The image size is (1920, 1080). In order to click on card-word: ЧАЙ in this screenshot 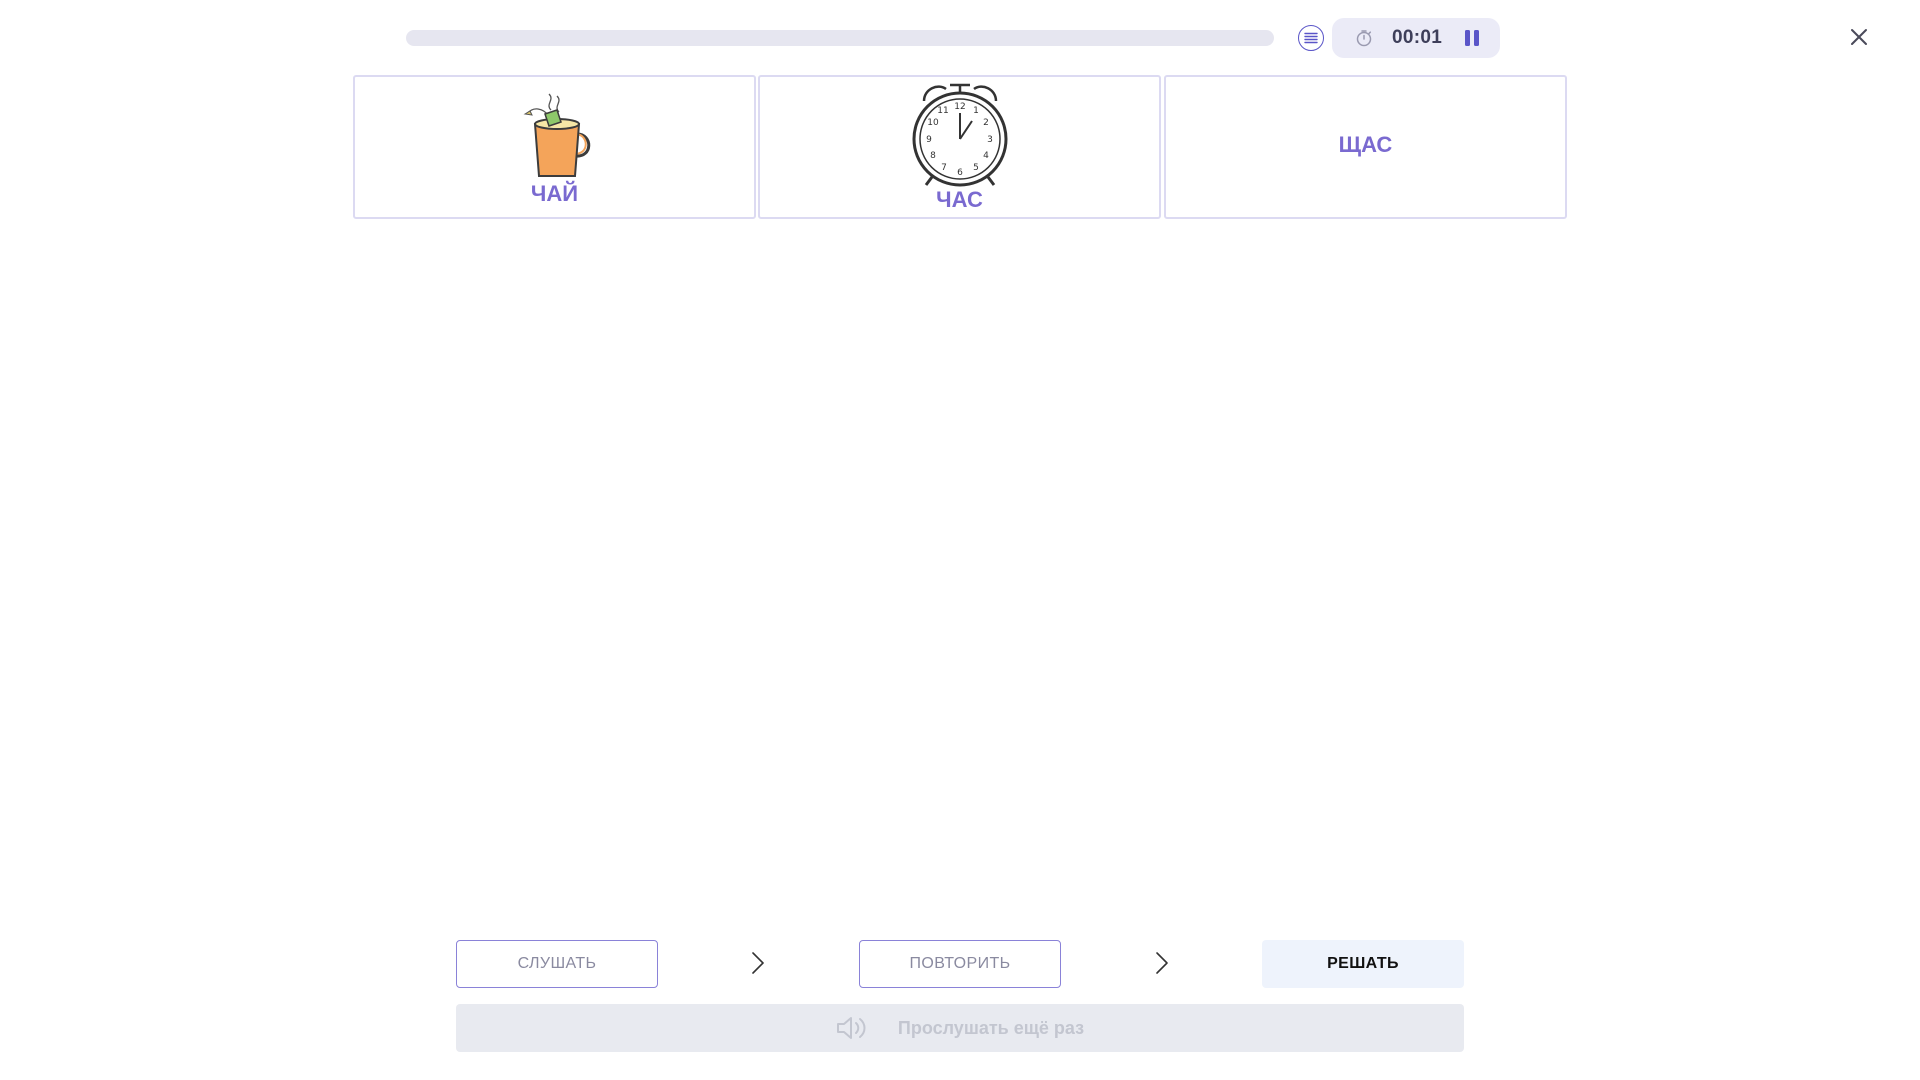, I will do `click(554, 193)`.